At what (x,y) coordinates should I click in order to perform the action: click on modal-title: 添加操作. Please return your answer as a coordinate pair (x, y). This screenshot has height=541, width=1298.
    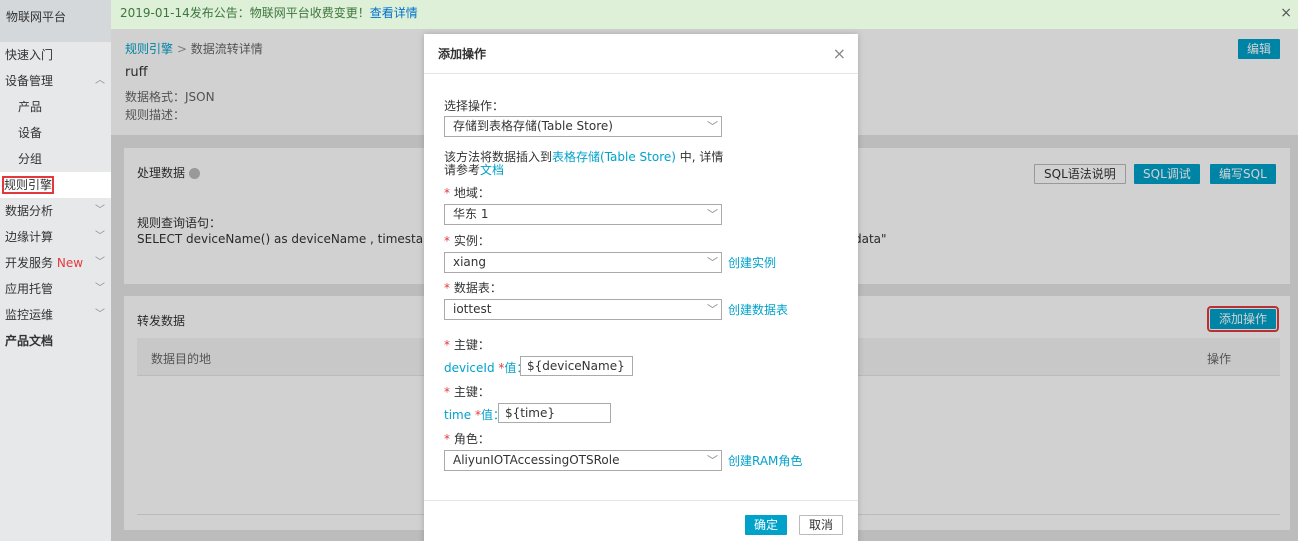
    Looking at the image, I should click on (641, 54).